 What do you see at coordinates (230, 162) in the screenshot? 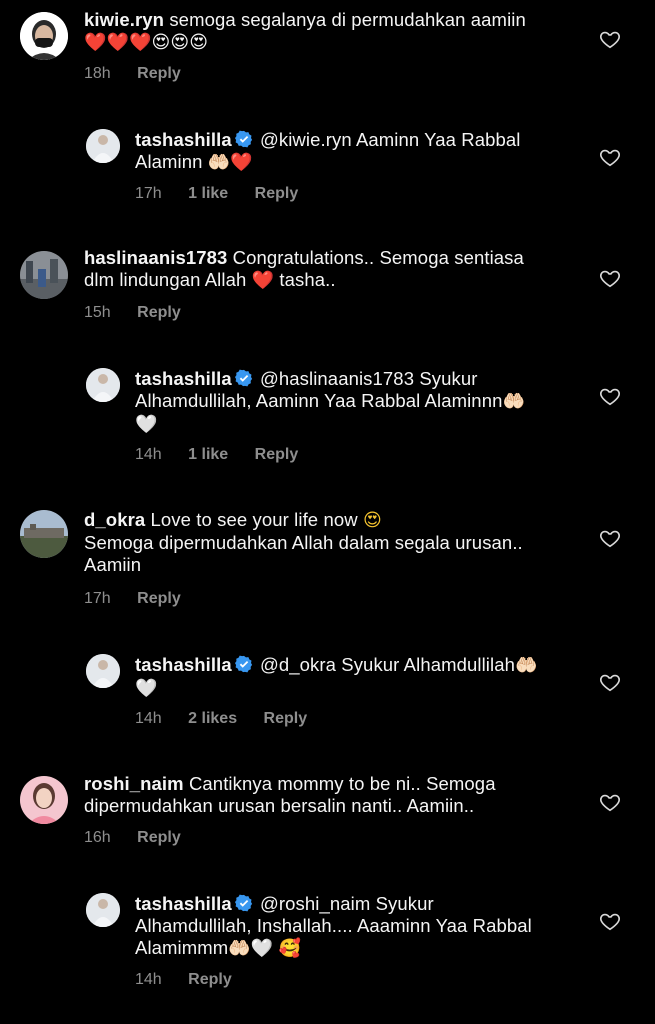
I see `emoji-row: 🤲🏻❤️` at bounding box center [230, 162].